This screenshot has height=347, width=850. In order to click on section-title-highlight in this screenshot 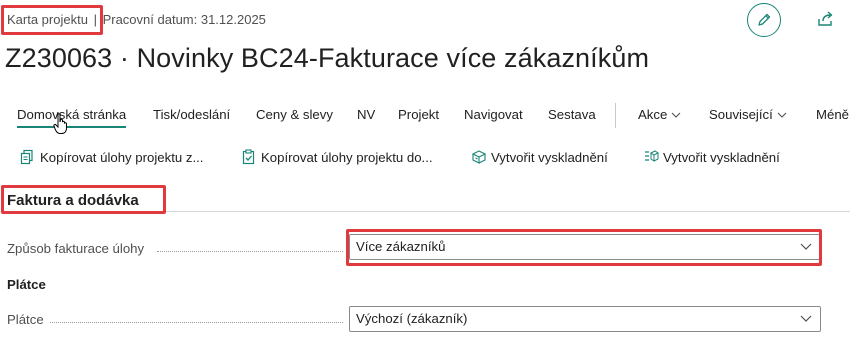, I will do `click(83, 199)`.